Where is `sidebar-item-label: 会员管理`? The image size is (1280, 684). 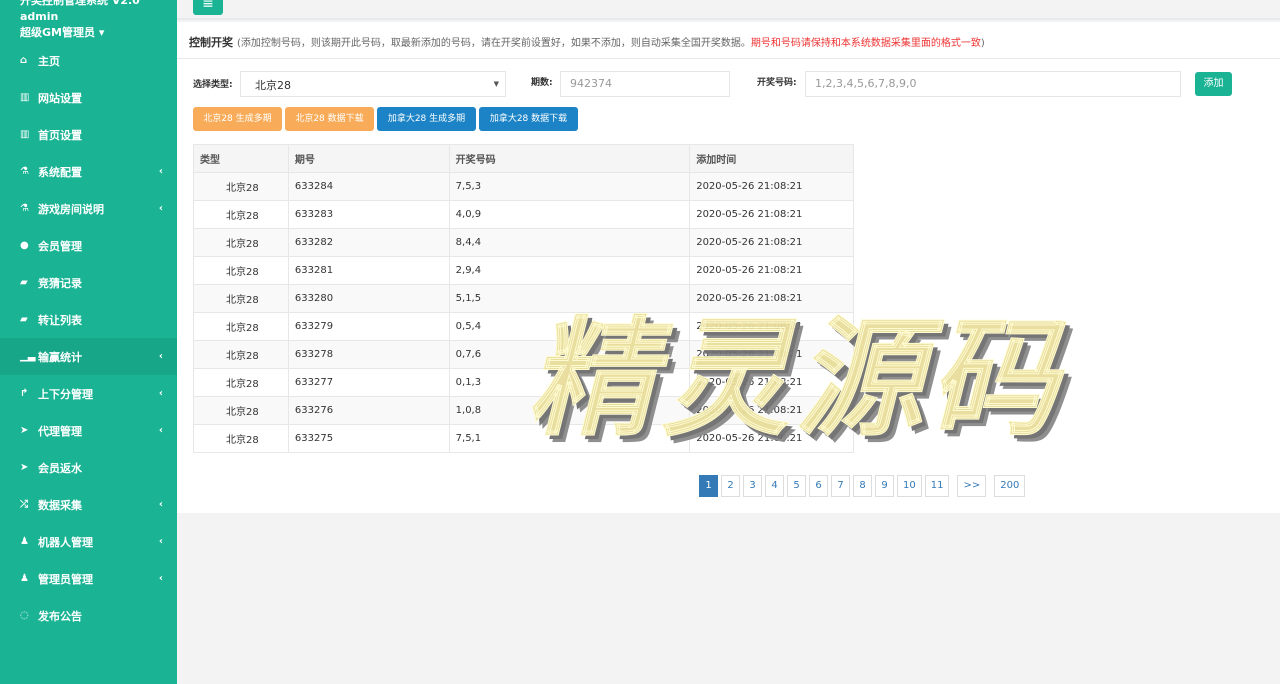 sidebar-item-label: 会员管理 is located at coordinates (60, 246).